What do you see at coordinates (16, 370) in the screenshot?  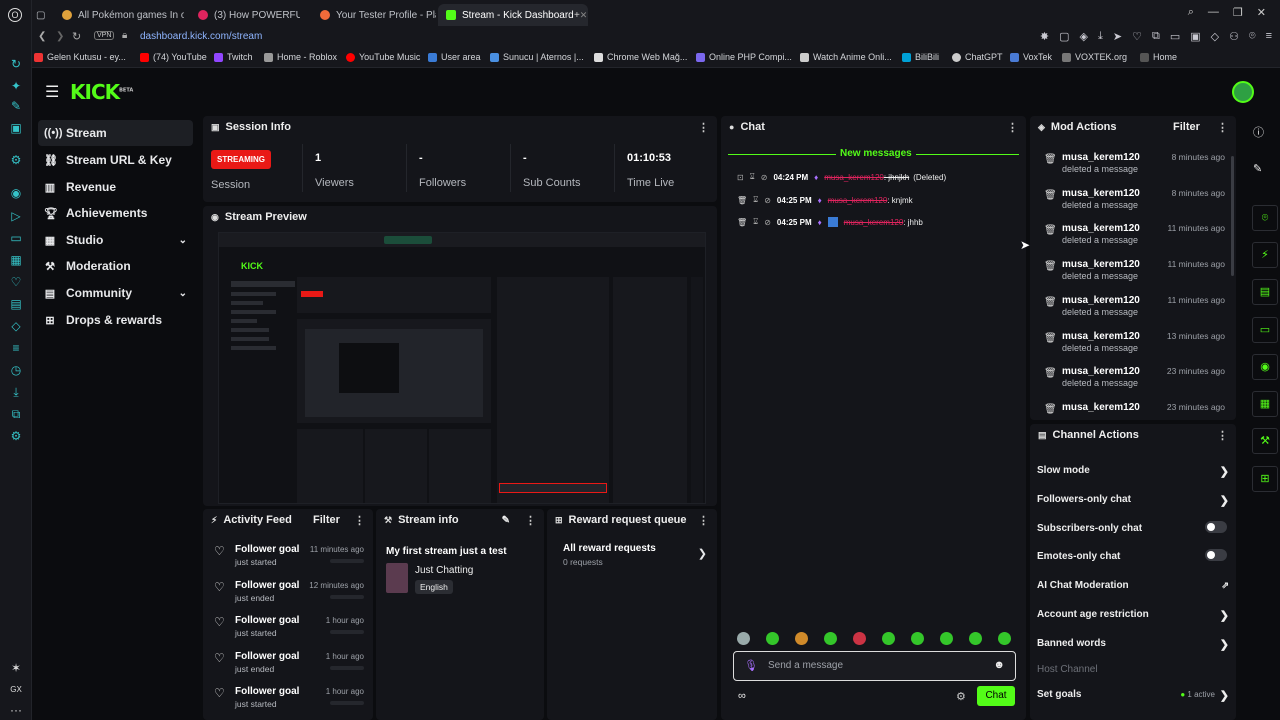 I see `history-icon: ◷` at bounding box center [16, 370].